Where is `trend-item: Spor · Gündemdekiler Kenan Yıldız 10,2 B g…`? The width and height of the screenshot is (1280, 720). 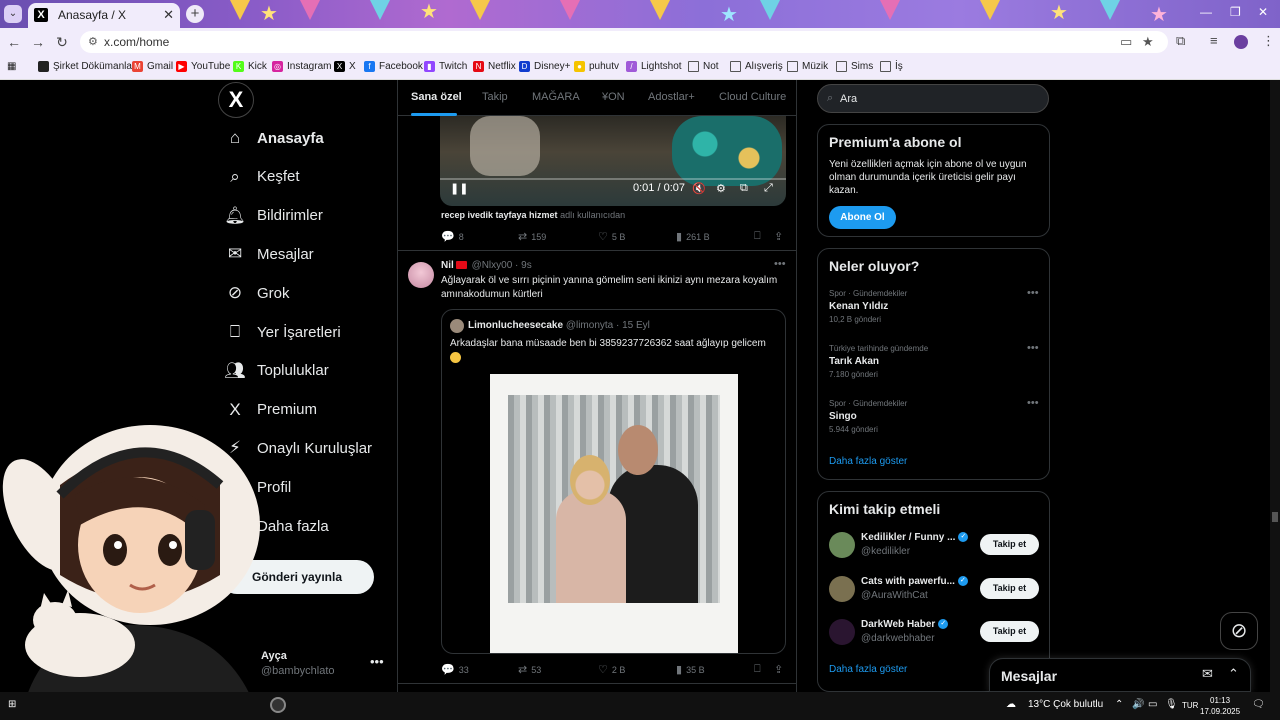
trend-item: Spor · Gündemdekiler Kenan Yıldız 10,2 B g… is located at coordinates (934, 306).